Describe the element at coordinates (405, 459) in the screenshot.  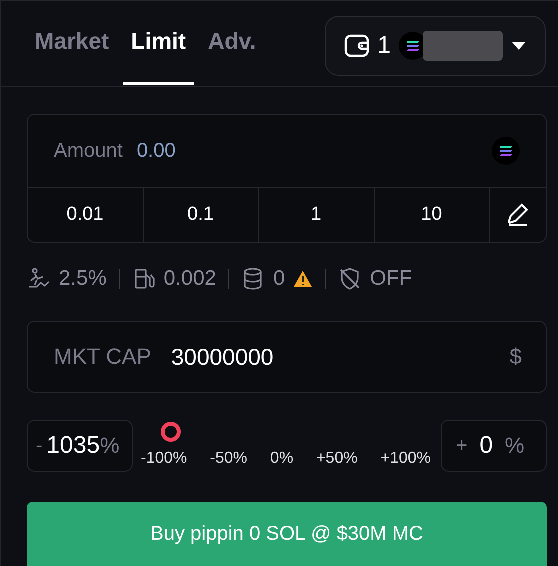
I see `tick-label: +100%` at that location.